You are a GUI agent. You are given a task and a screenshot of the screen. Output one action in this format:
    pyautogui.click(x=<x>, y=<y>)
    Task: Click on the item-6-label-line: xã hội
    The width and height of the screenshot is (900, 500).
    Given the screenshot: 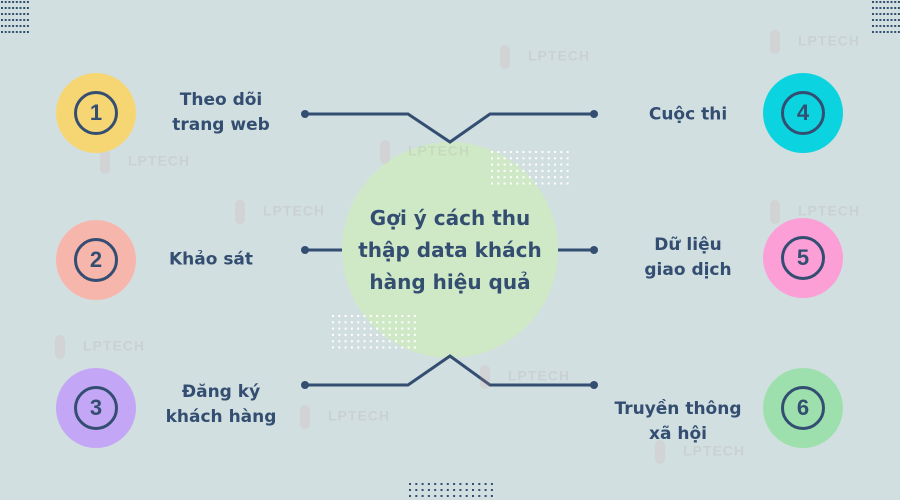 What is the action you would take?
    pyautogui.click(x=678, y=434)
    